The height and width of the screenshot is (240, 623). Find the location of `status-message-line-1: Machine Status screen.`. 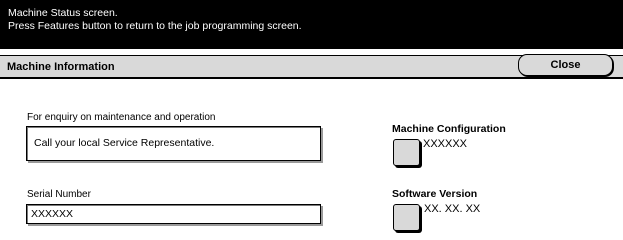

status-message-line-1: Machine Status screen. is located at coordinates (63, 13).